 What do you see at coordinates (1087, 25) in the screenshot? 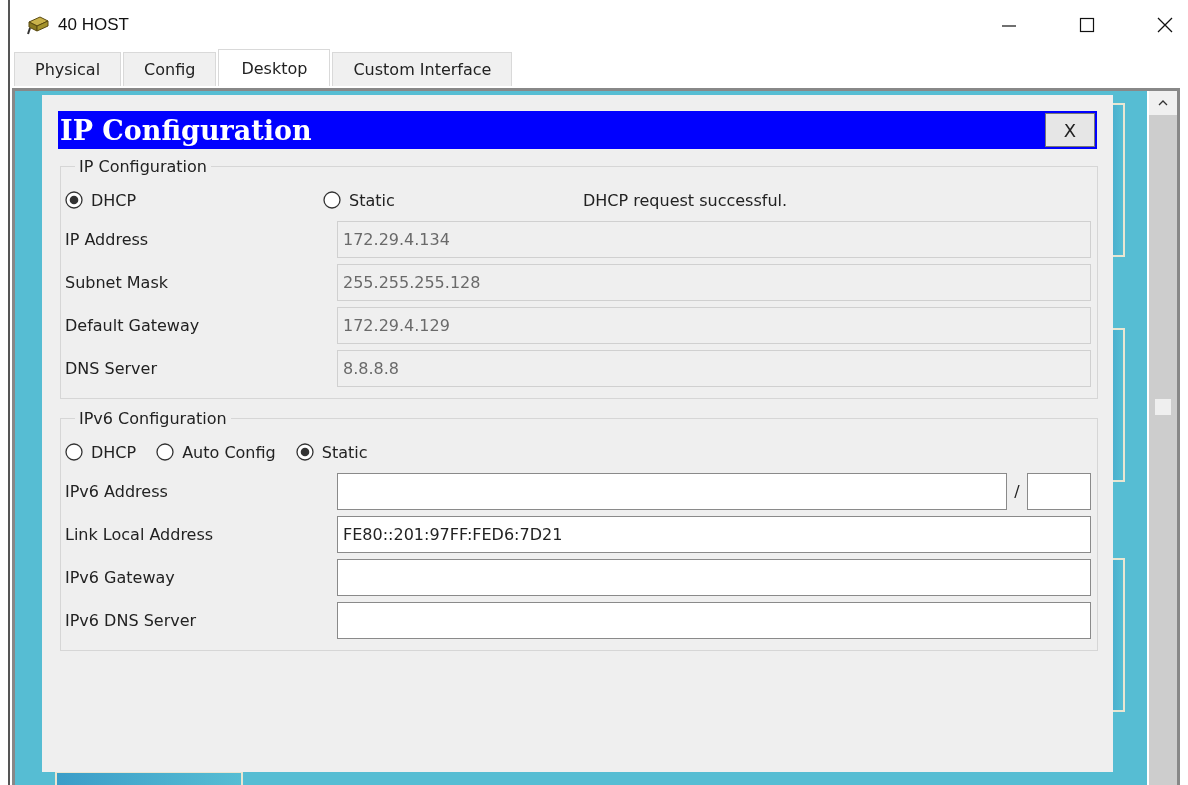
I see `maximize-icon` at bounding box center [1087, 25].